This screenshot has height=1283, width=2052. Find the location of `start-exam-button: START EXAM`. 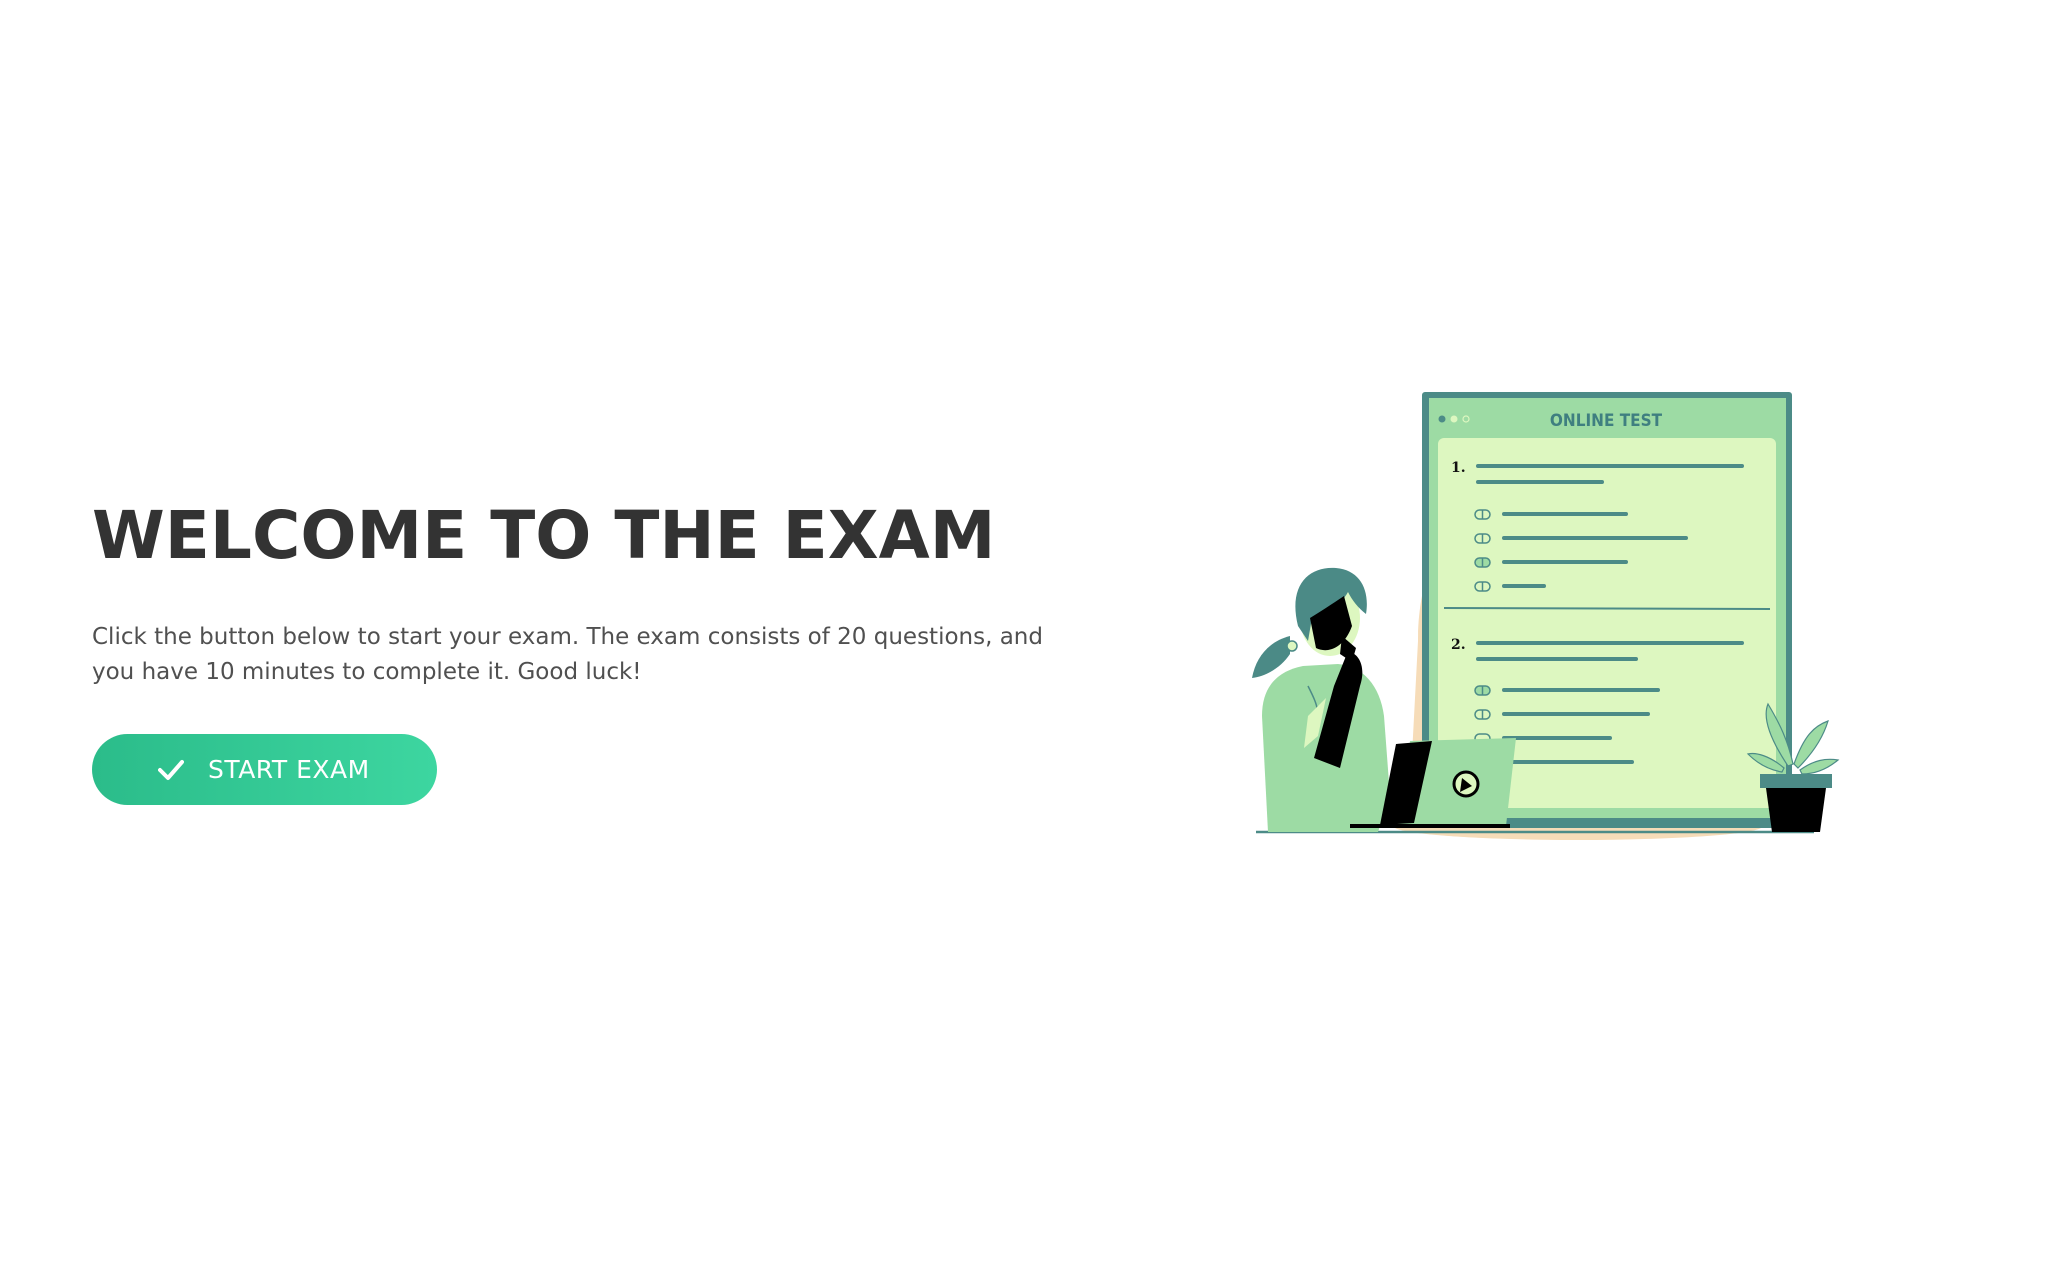

start-exam-button: START EXAM is located at coordinates (264, 769).